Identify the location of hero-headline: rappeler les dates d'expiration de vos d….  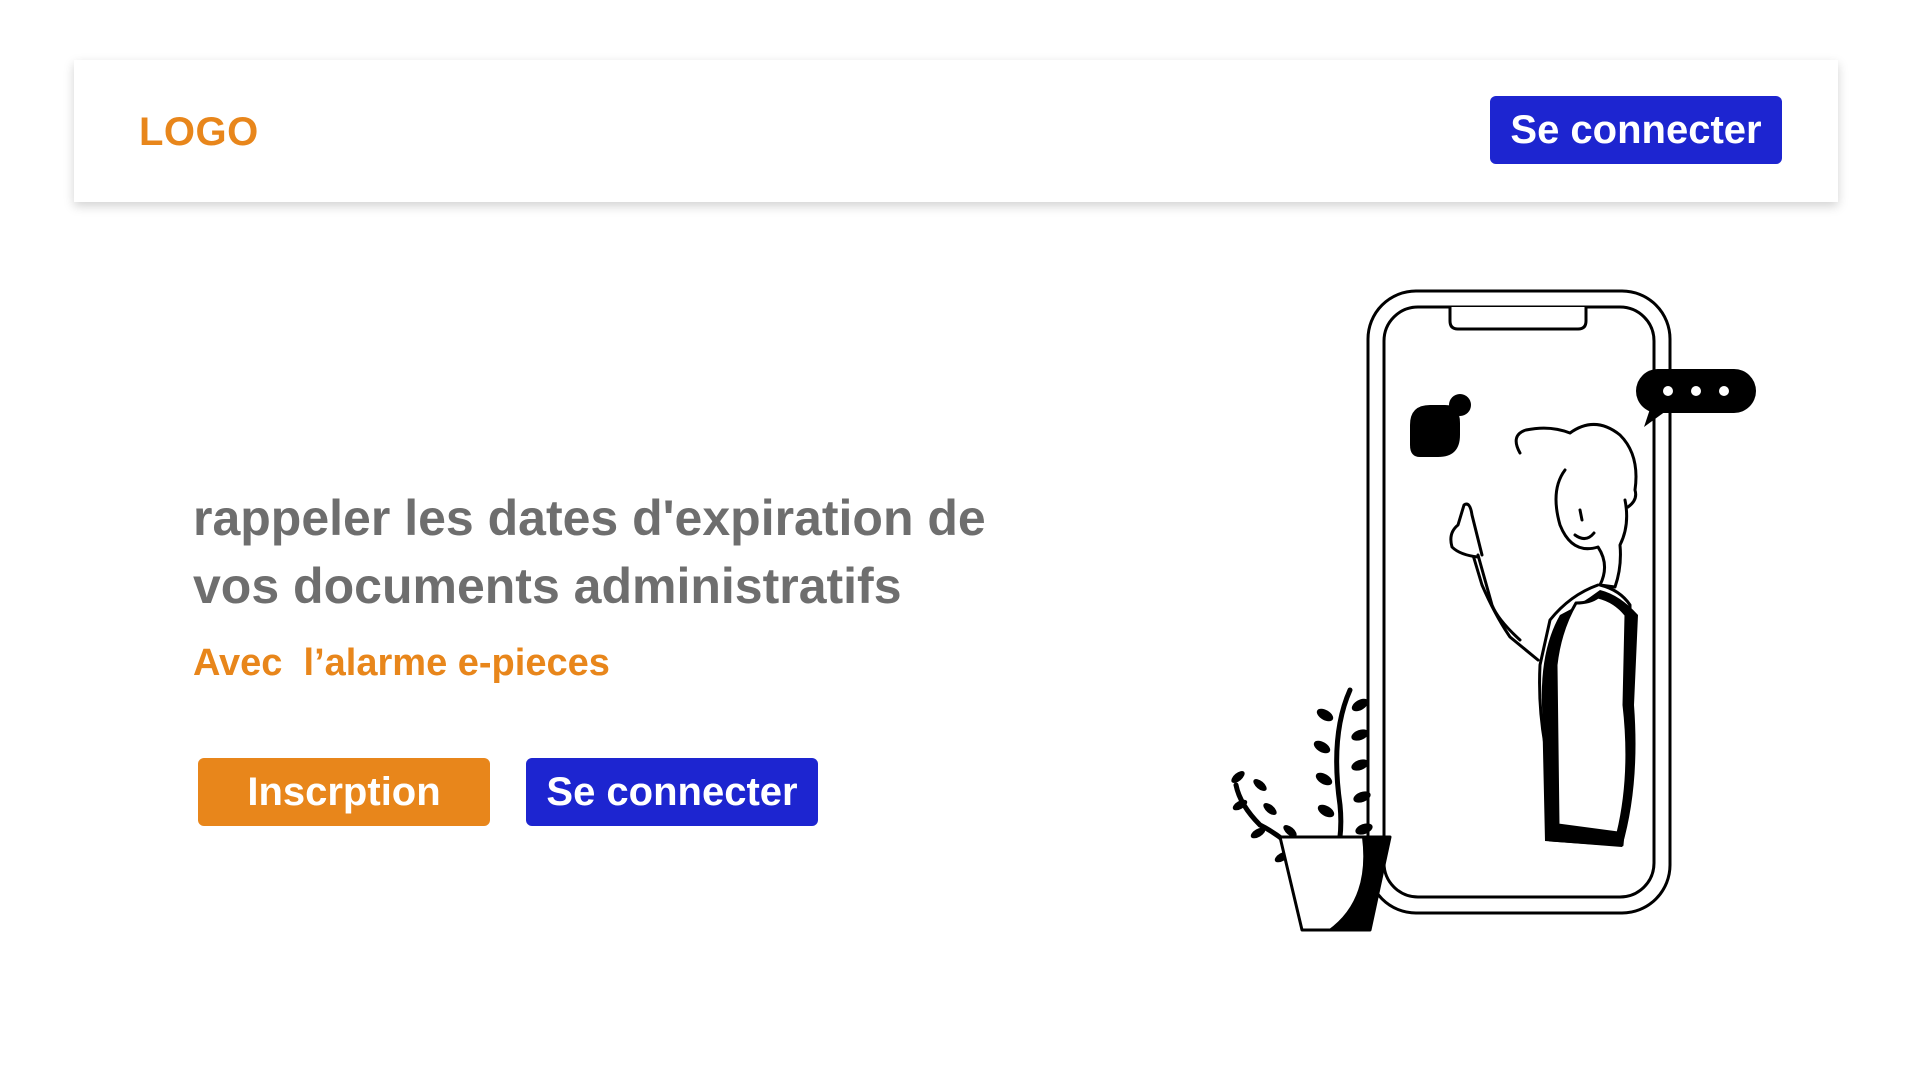
(643, 552).